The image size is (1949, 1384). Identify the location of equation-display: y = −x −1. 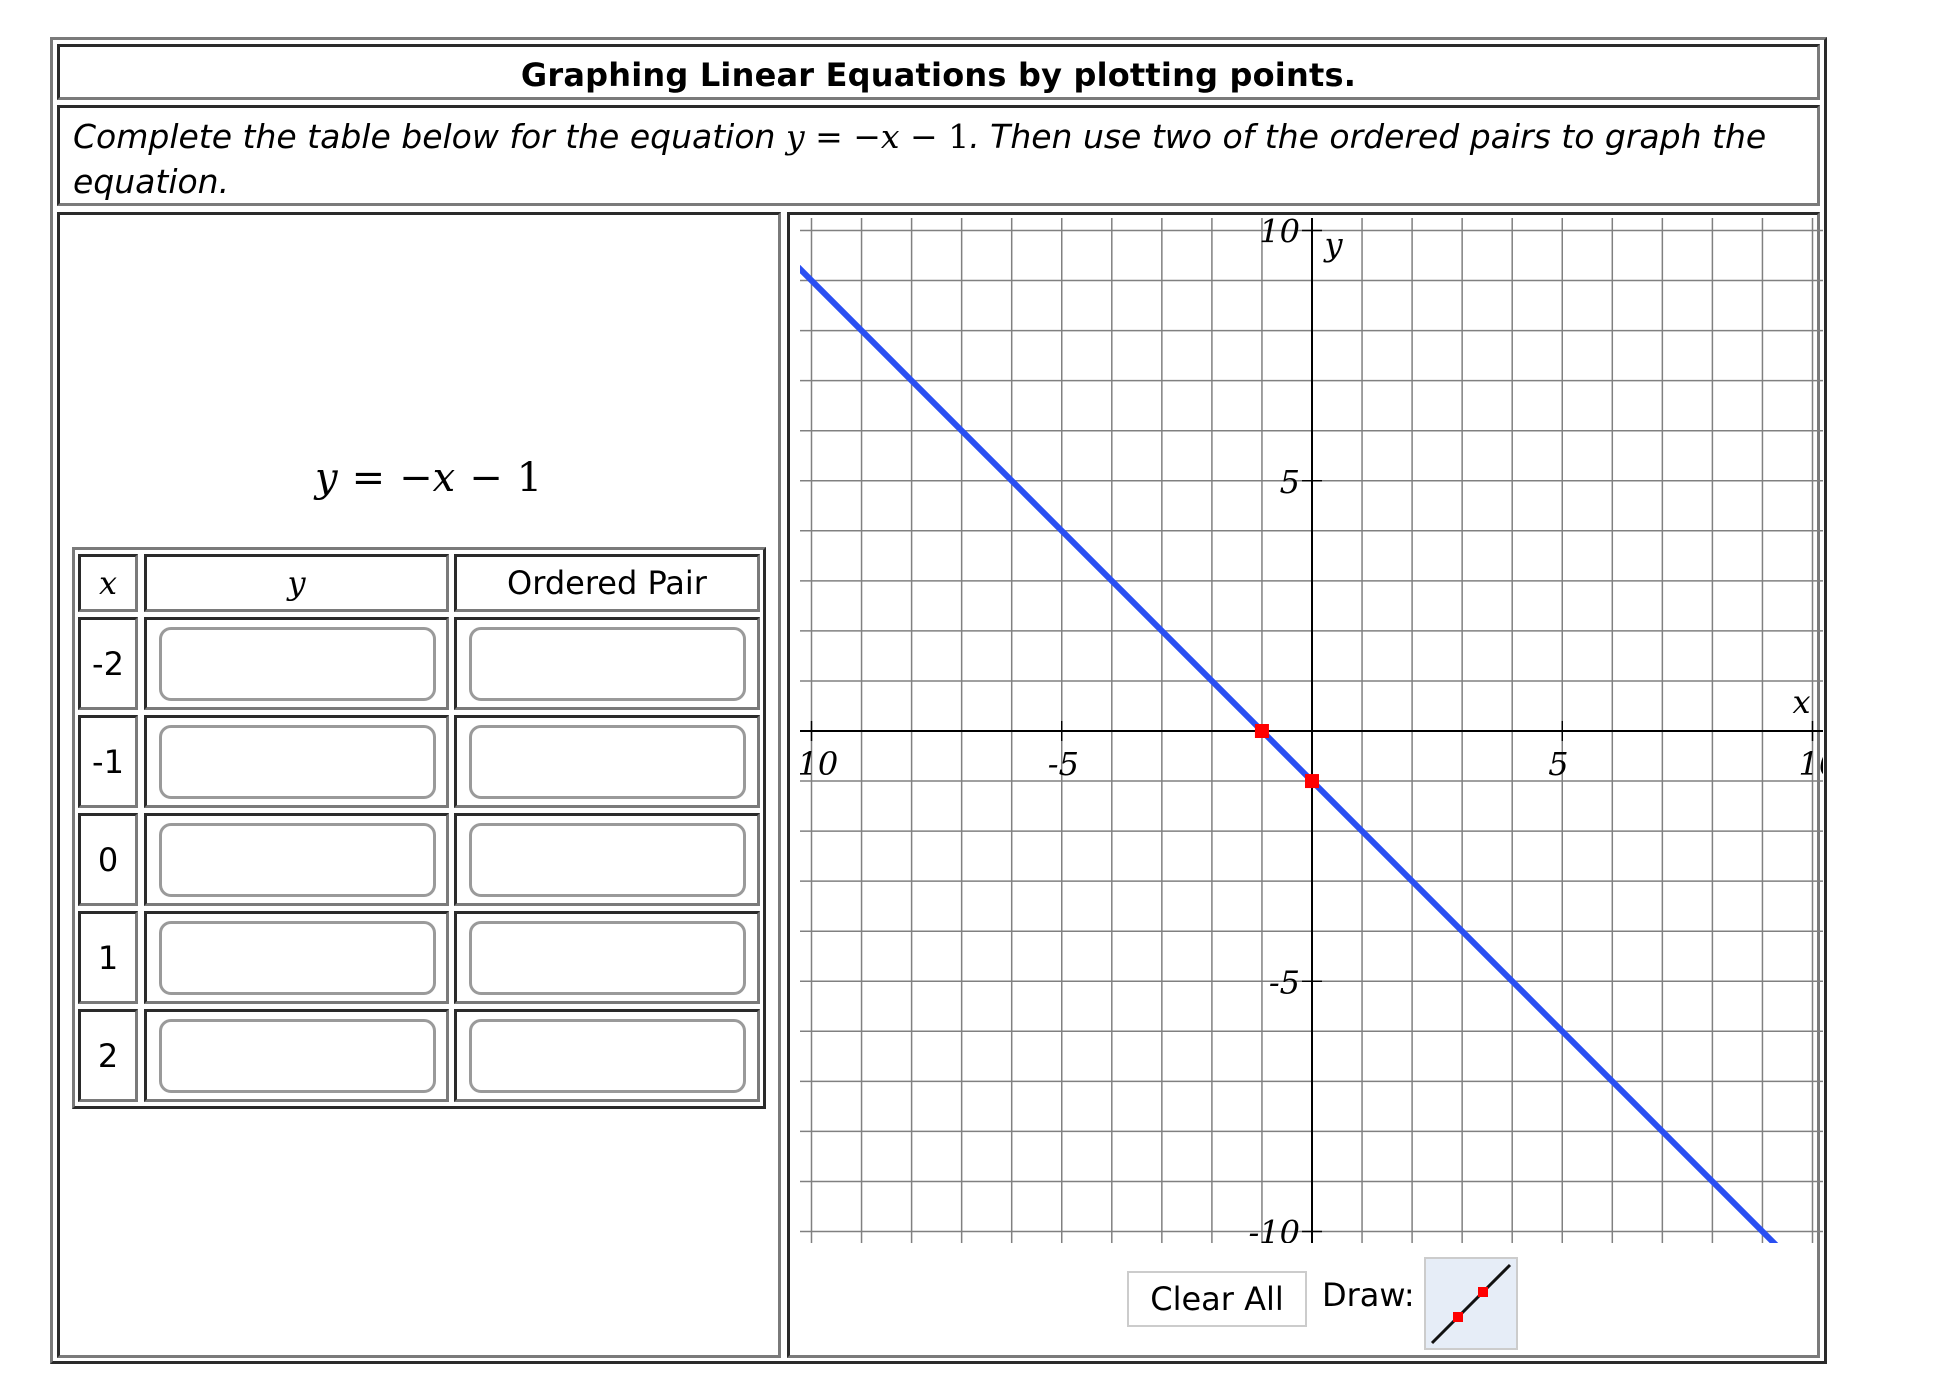
(429, 478).